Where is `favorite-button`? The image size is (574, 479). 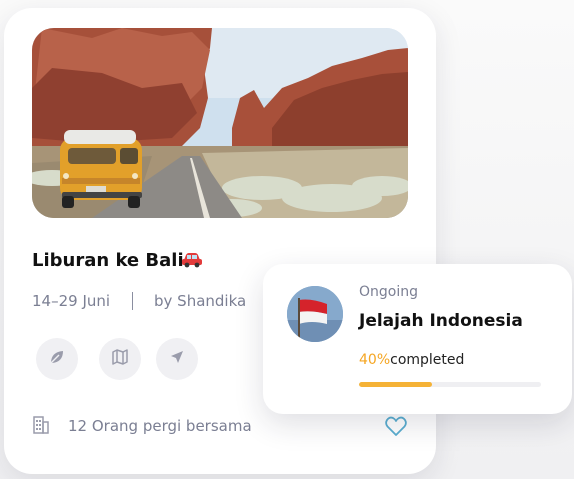 favorite-button is located at coordinates (396, 426).